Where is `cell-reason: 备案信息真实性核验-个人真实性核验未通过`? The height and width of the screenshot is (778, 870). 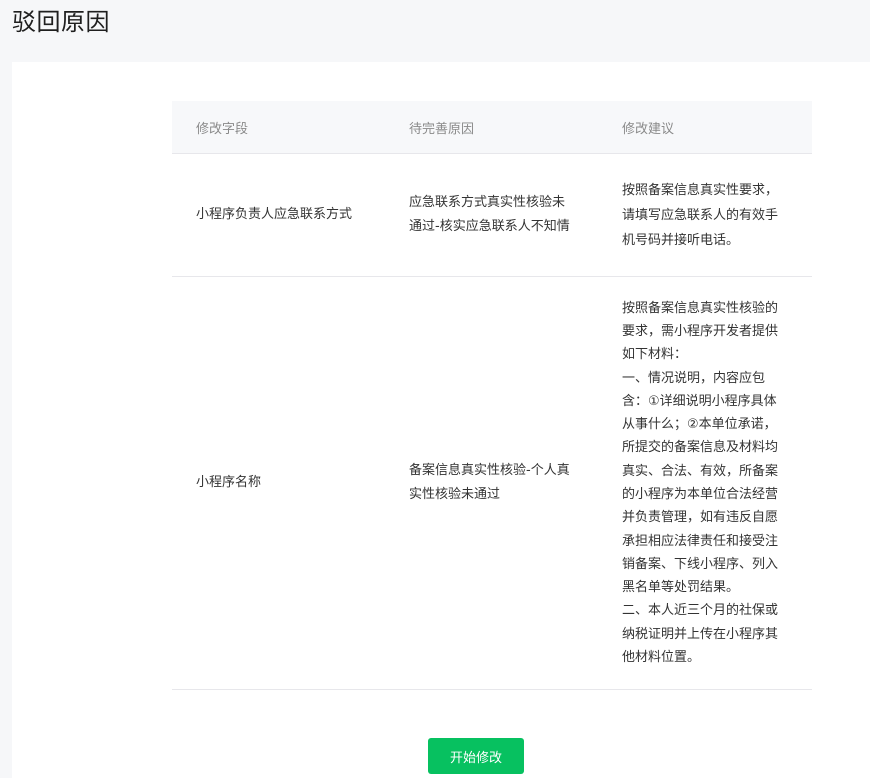
cell-reason: 备案信息真实性核验-个人真实性核验未通过 is located at coordinates (491, 483).